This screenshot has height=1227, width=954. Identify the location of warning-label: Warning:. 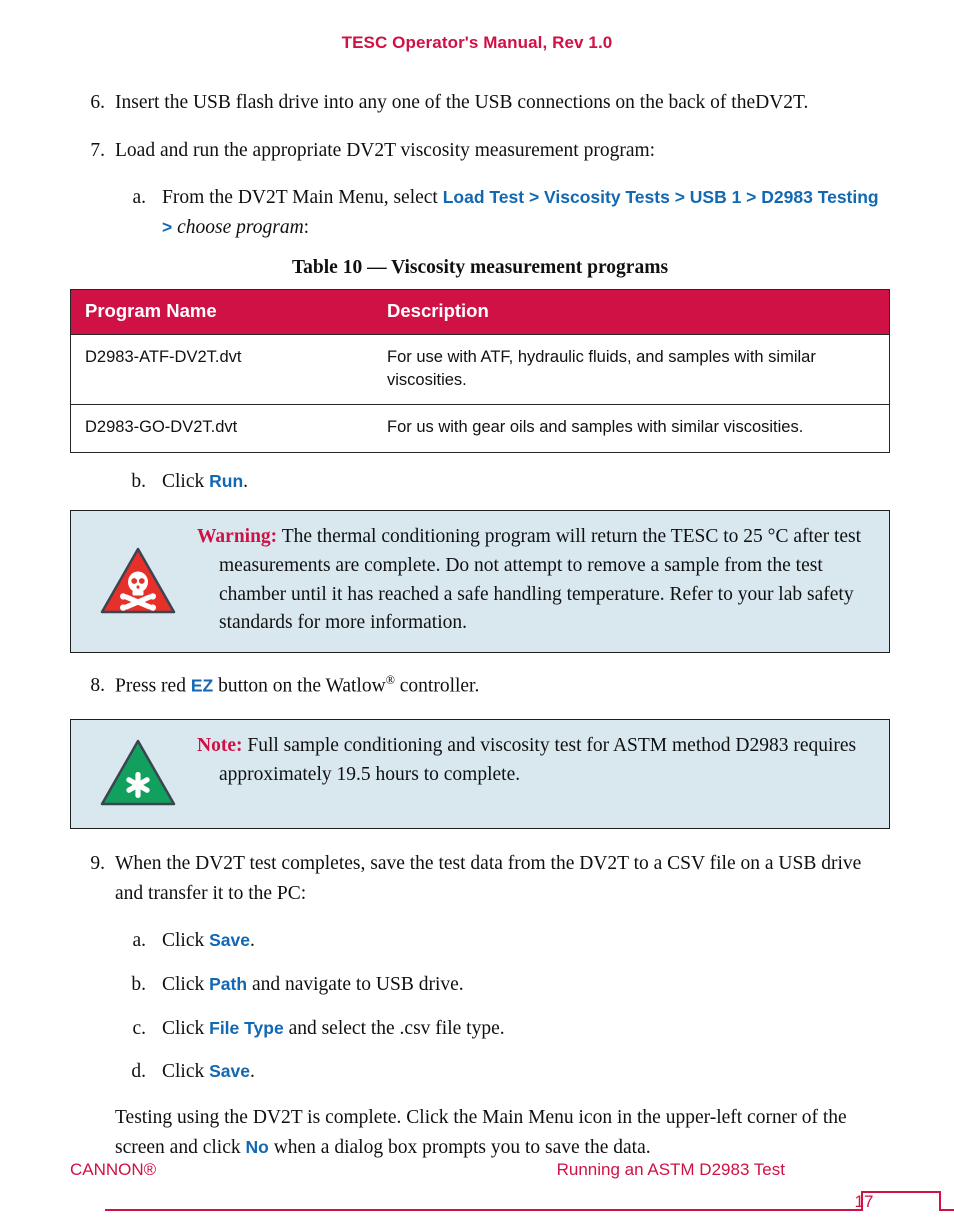
(237, 537).